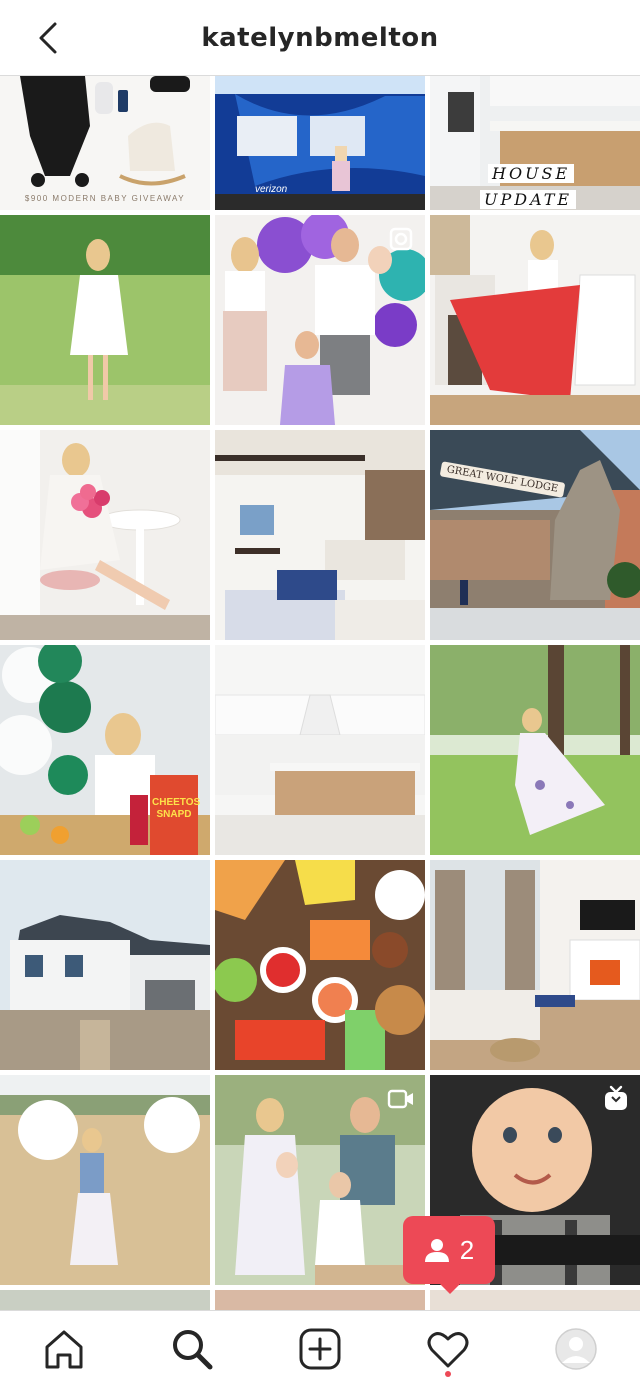 This screenshot has height=1386, width=640. What do you see at coordinates (320, 1180) in the screenshot?
I see `post-family-portrait` at bounding box center [320, 1180].